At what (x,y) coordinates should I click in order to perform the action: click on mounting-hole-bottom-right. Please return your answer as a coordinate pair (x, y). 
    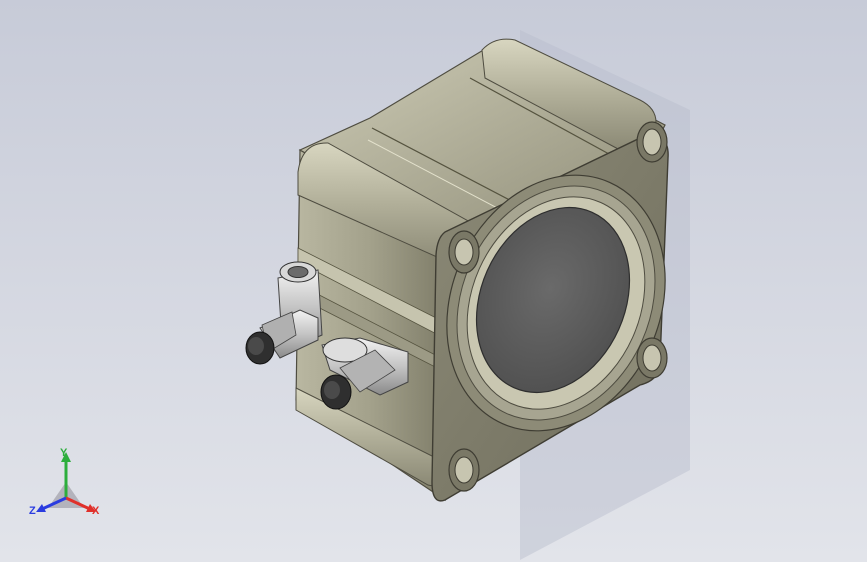
    Looking at the image, I should click on (652, 358).